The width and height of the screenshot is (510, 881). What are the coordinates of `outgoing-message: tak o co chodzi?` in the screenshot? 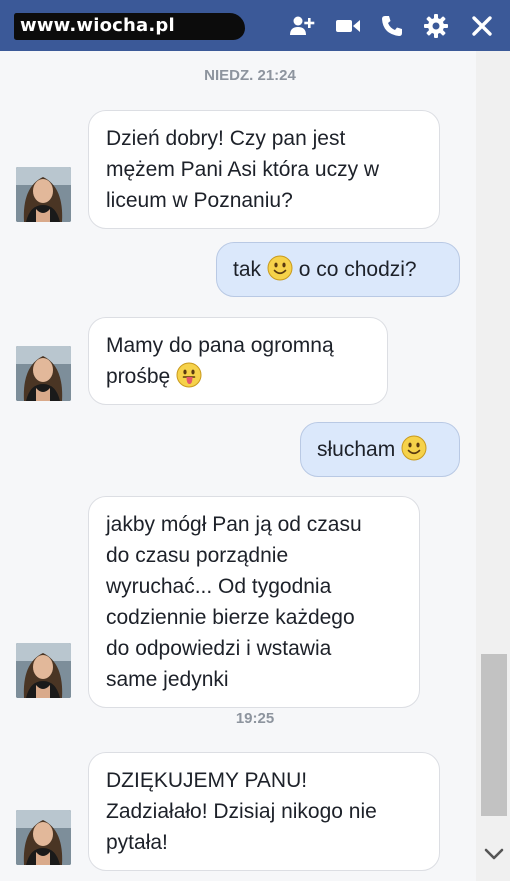 It's located at (338, 269).